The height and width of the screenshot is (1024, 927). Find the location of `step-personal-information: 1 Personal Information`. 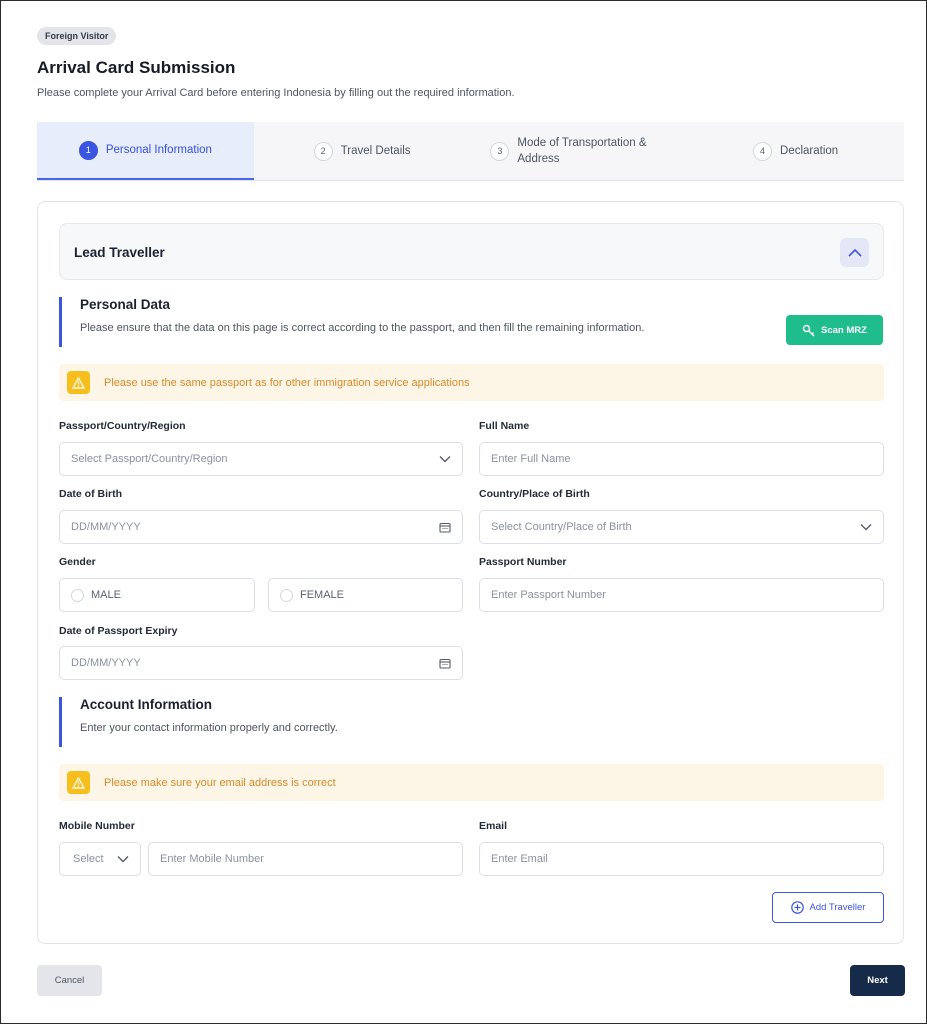

step-personal-information: 1 Personal Information is located at coordinates (145, 151).